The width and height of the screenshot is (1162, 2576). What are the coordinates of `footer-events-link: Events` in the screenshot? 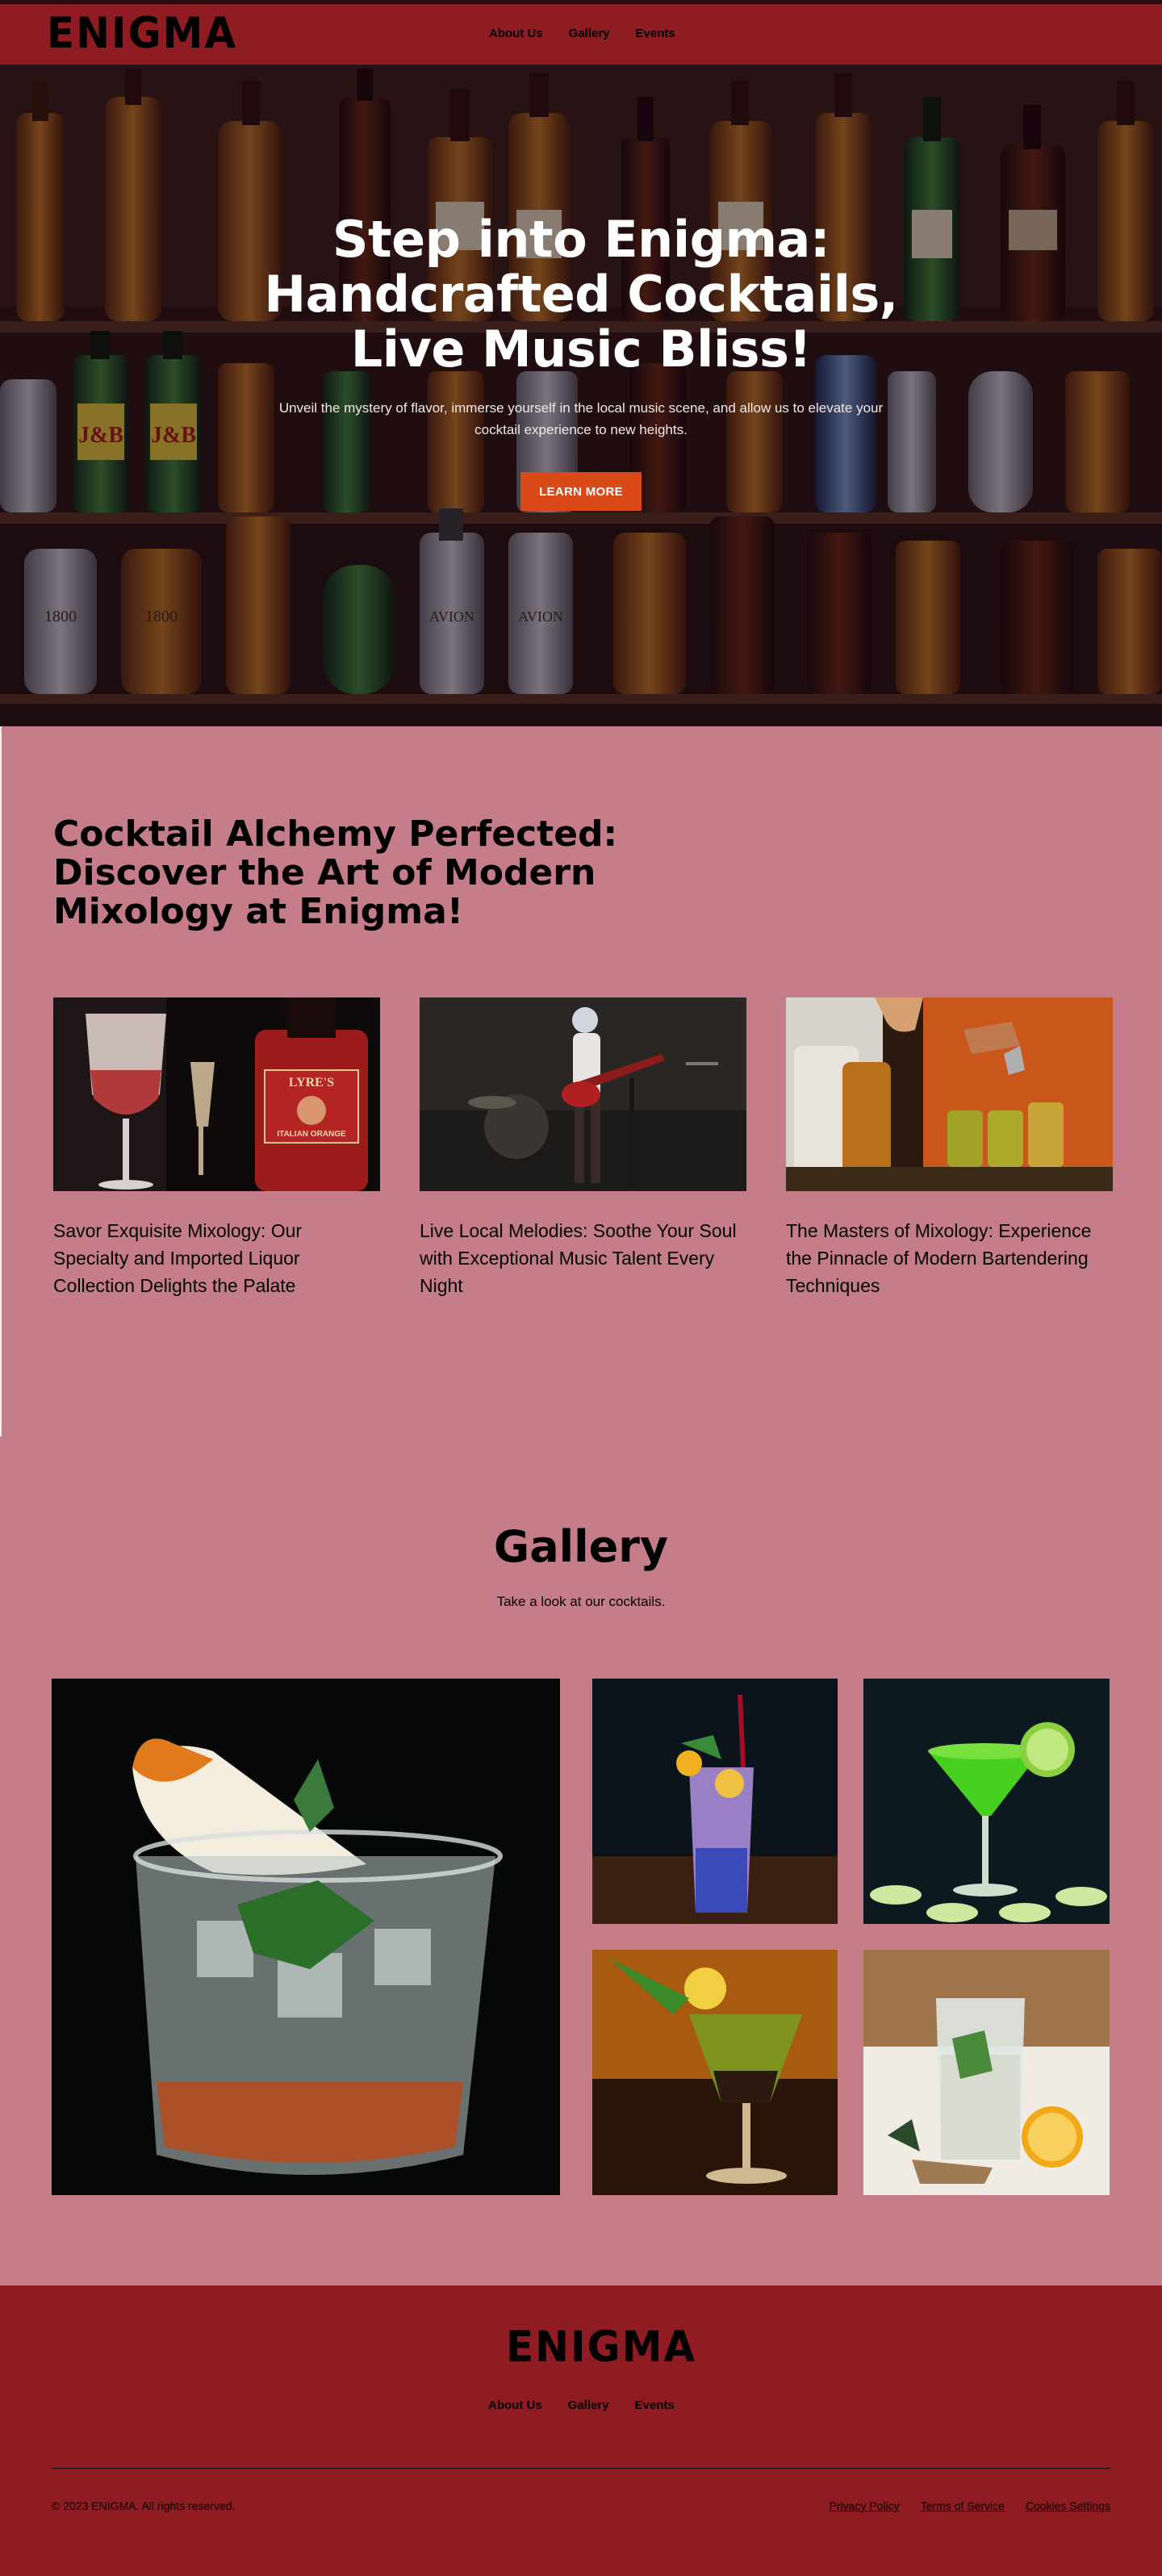 It's located at (655, 2405).